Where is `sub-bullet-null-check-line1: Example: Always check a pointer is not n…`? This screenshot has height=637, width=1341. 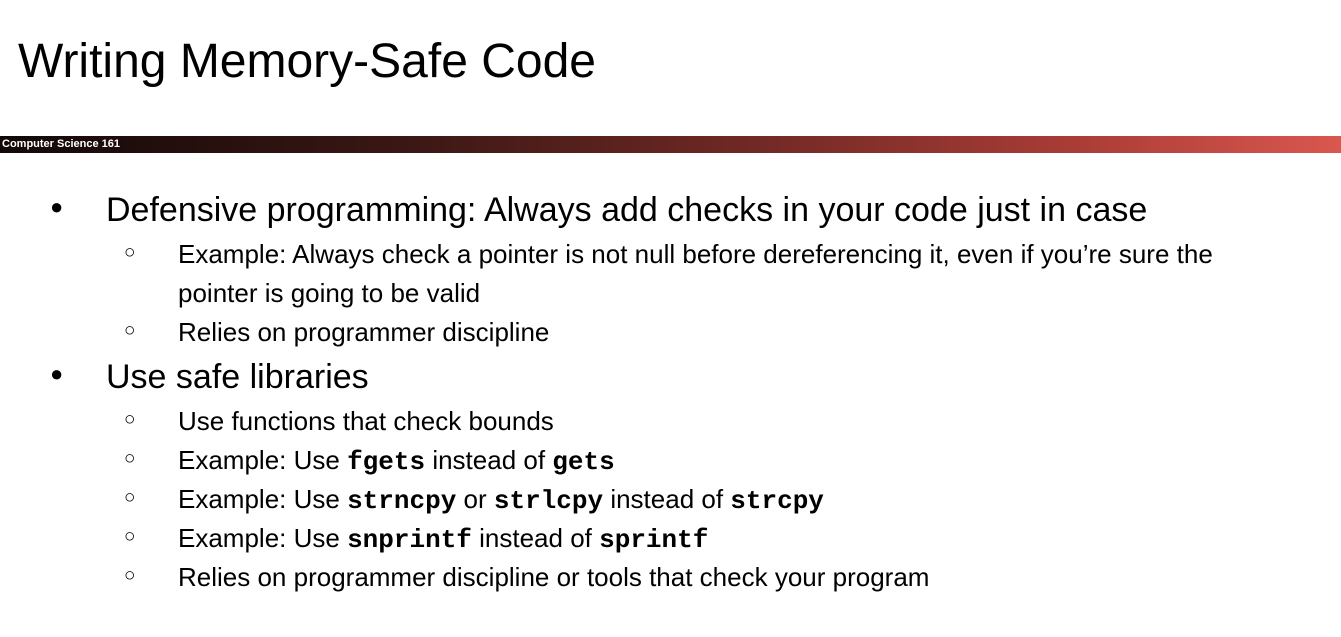 sub-bullet-null-check-line1: Example: Always check a pointer is not n… is located at coordinates (695, 254).